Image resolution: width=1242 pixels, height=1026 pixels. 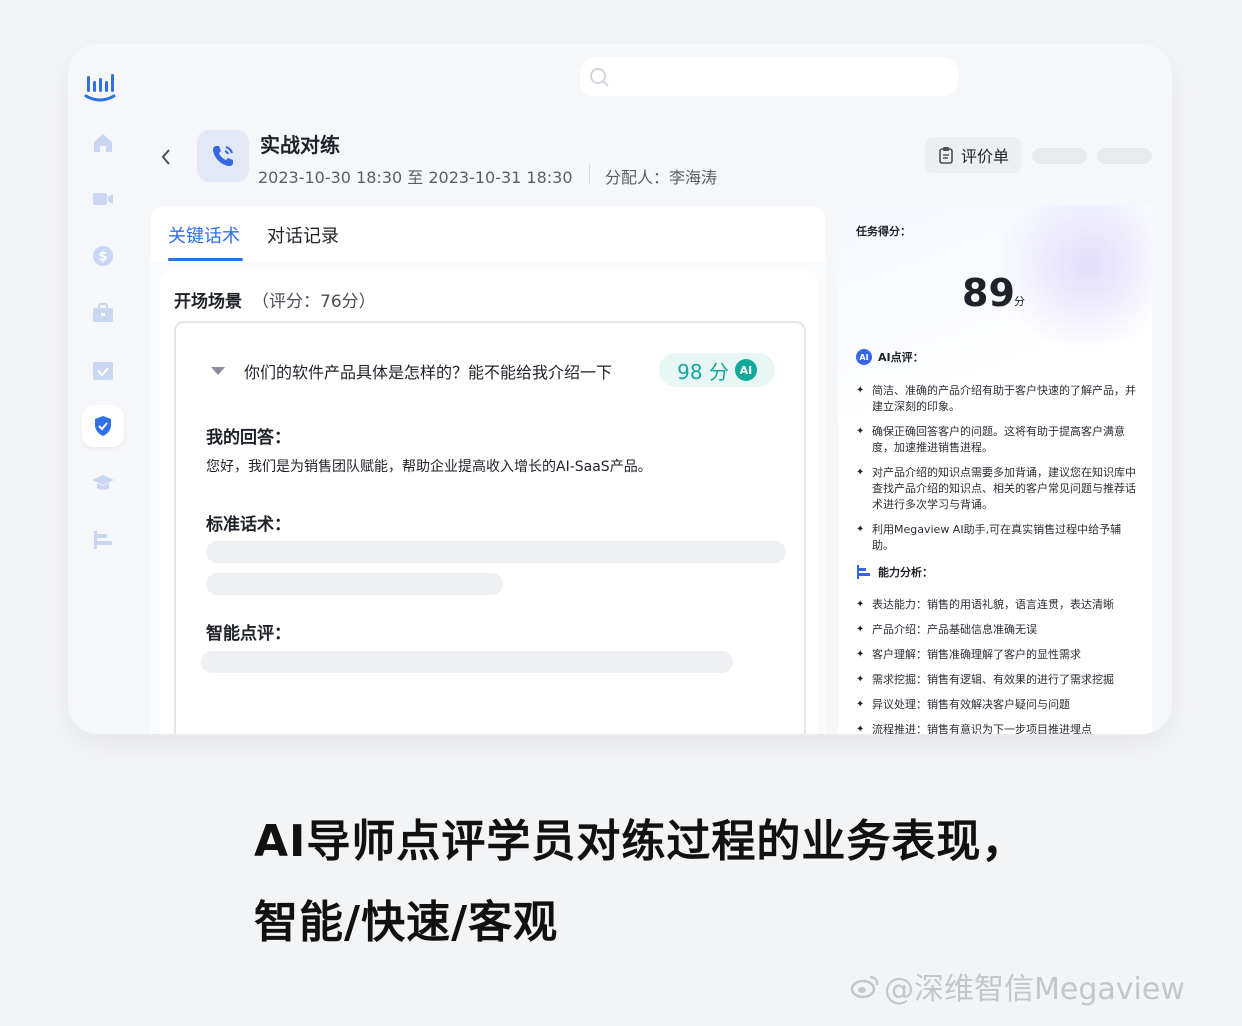 I want to click on sidebar-item-home, so click(x=103, y=143).